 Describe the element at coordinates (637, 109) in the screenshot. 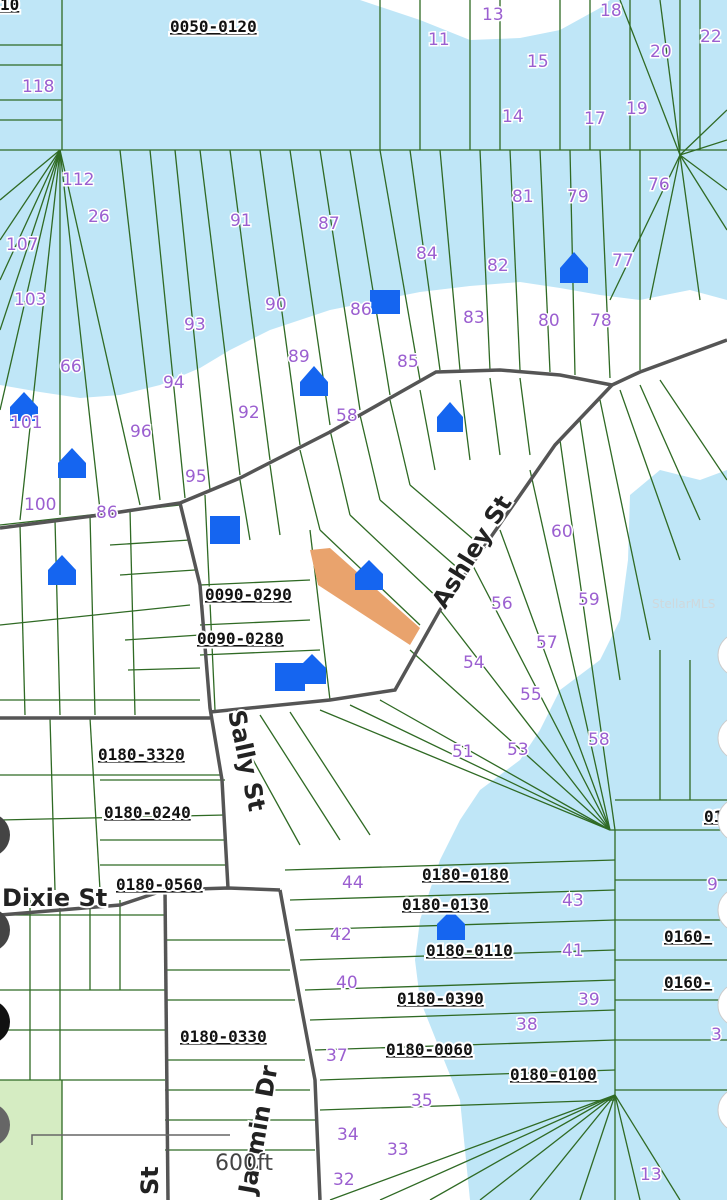

I see `lot-number: 19` at that location.